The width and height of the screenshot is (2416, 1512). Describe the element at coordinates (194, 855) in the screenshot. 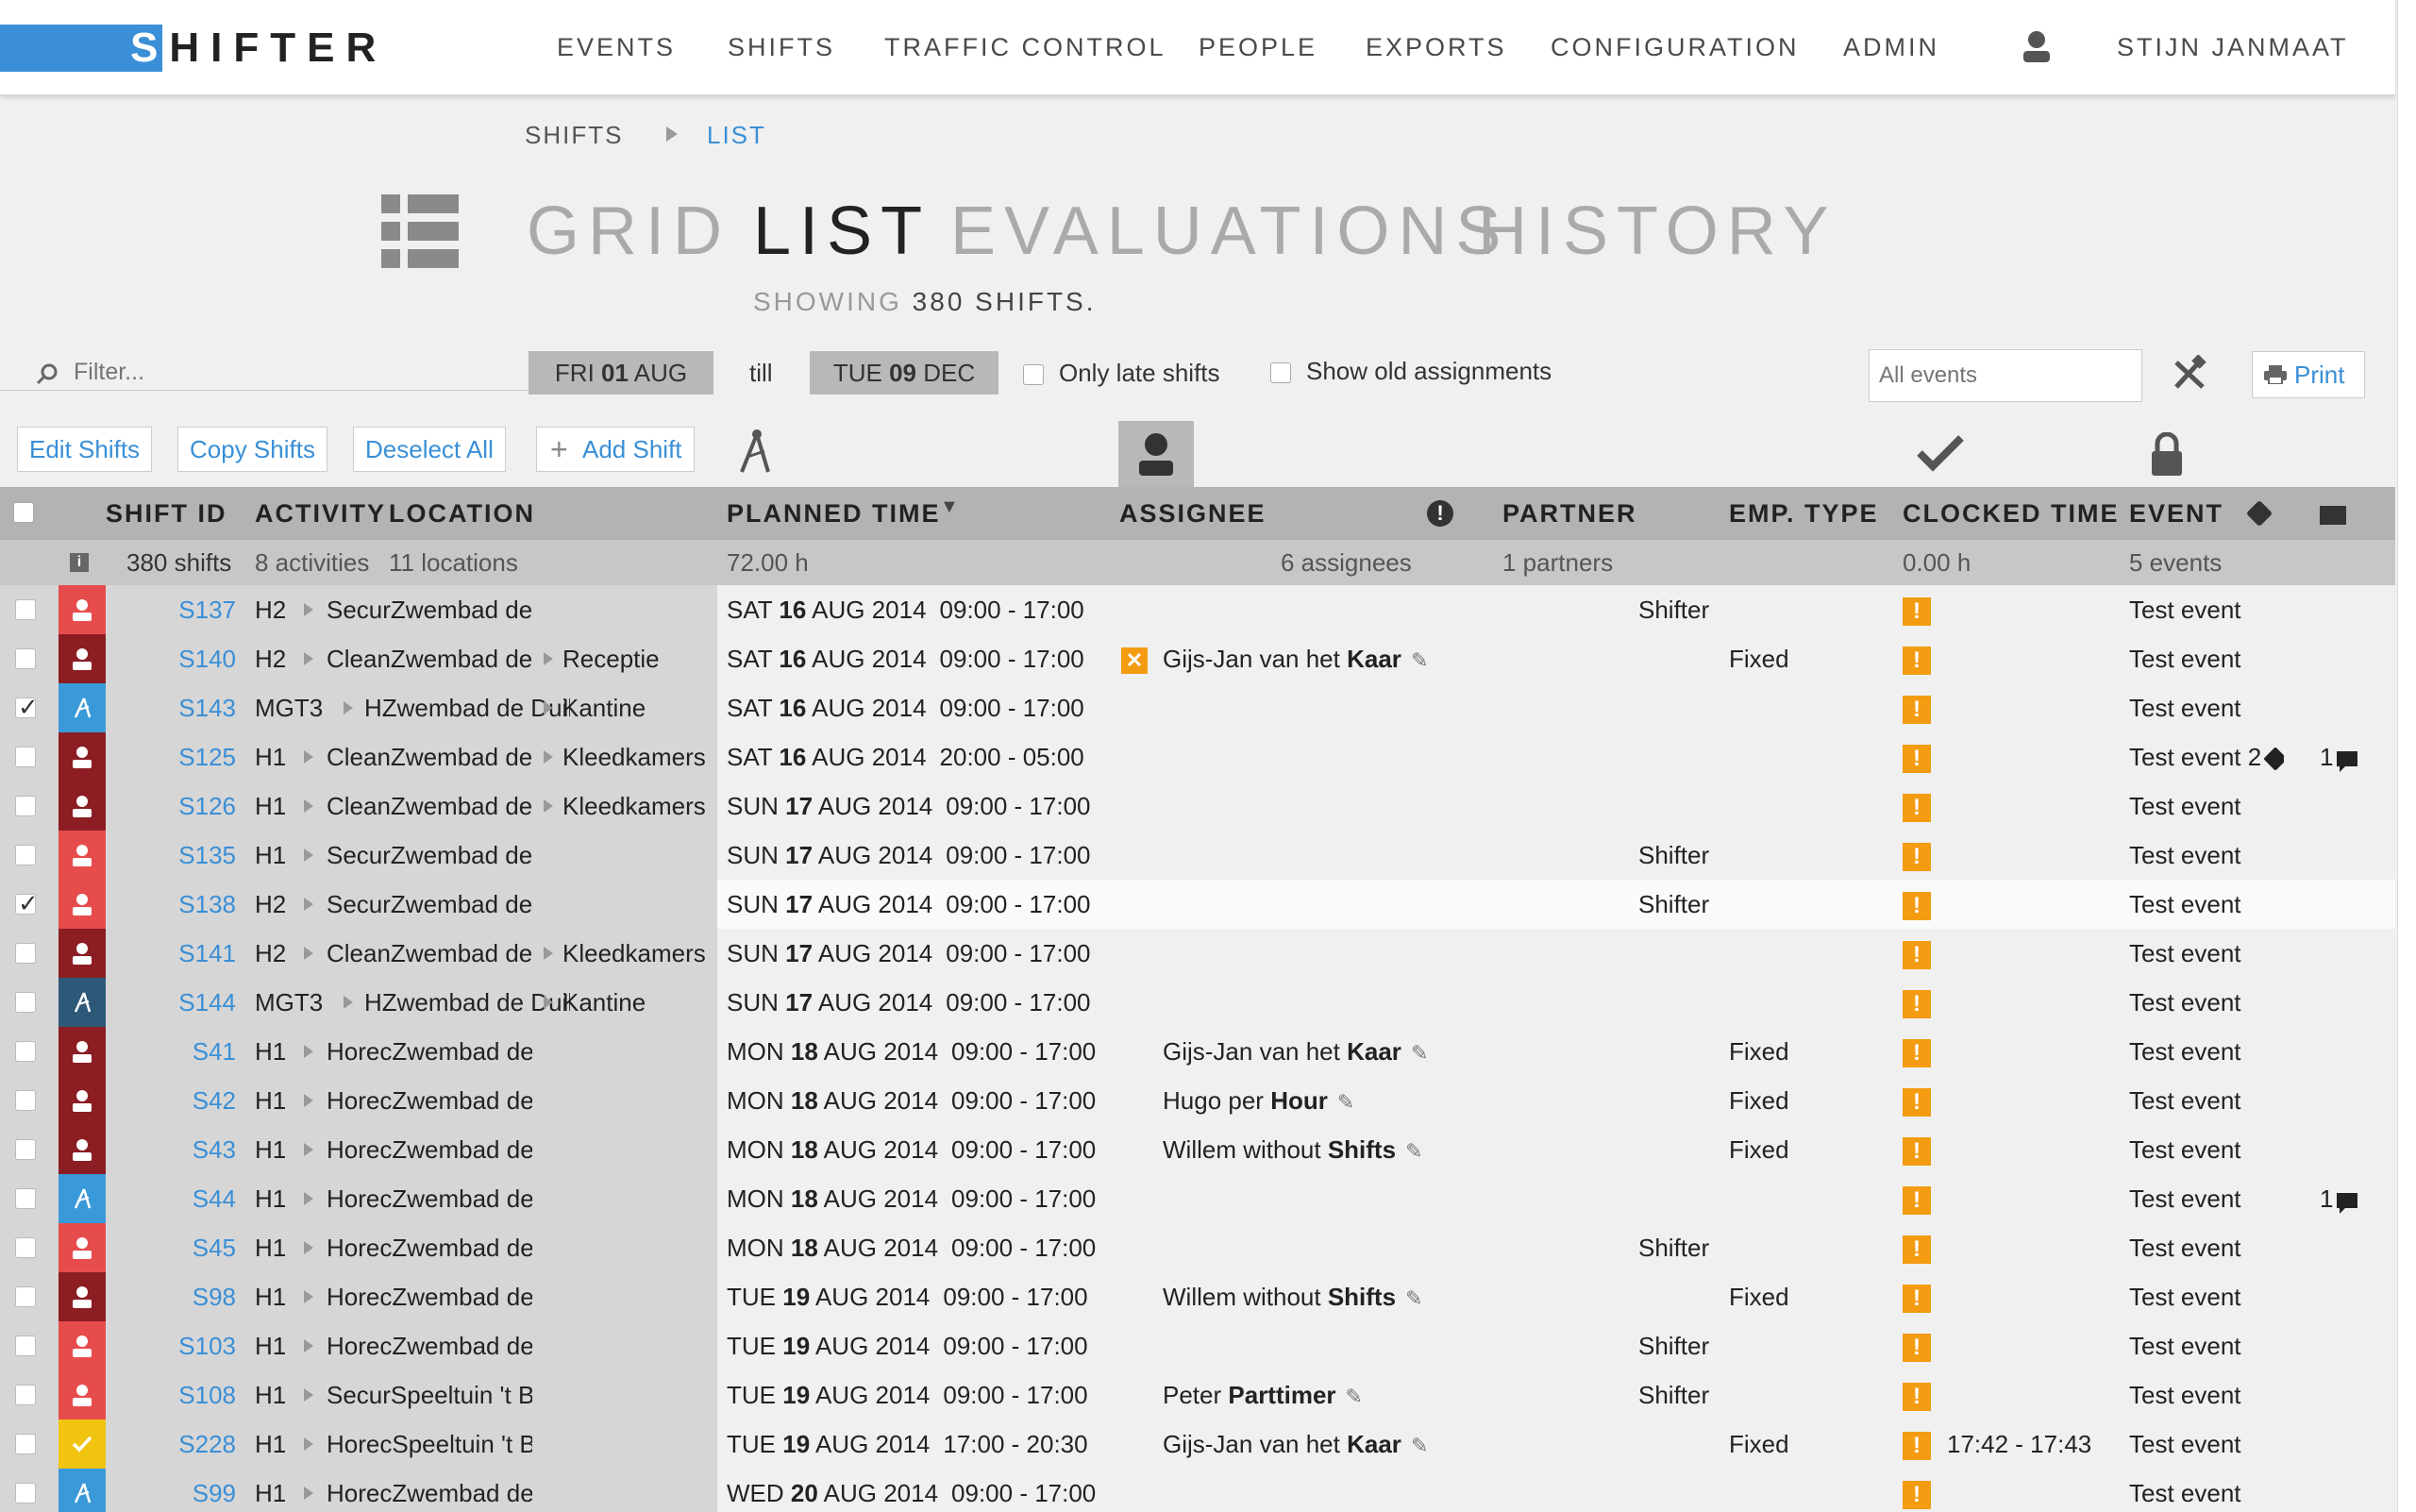

I see `shift-id-link: S135` at that location.